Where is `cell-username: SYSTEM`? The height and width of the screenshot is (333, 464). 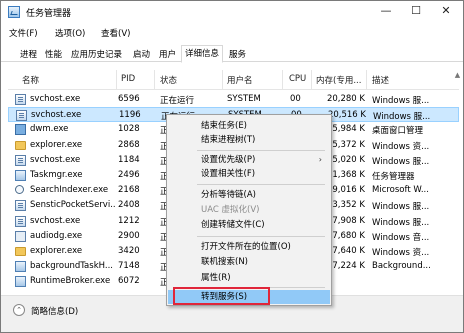
cell-username: SYSTEM is located at coordinates (244, 99).